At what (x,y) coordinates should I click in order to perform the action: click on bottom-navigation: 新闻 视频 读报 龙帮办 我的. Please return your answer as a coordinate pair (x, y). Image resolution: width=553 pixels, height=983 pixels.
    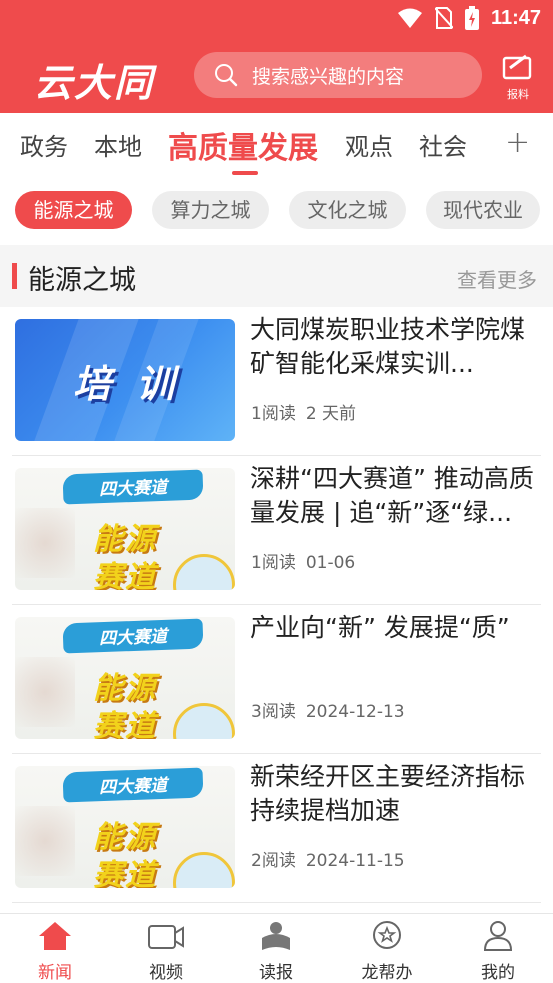
    Looking at the image, I should click on (276, 948).